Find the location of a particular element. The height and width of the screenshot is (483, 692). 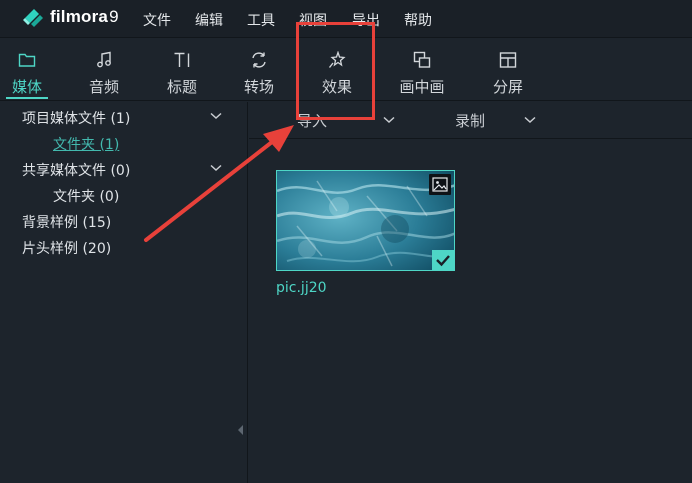

media-filter-bar: 导入 录制 is located at coordinates (470, 120).